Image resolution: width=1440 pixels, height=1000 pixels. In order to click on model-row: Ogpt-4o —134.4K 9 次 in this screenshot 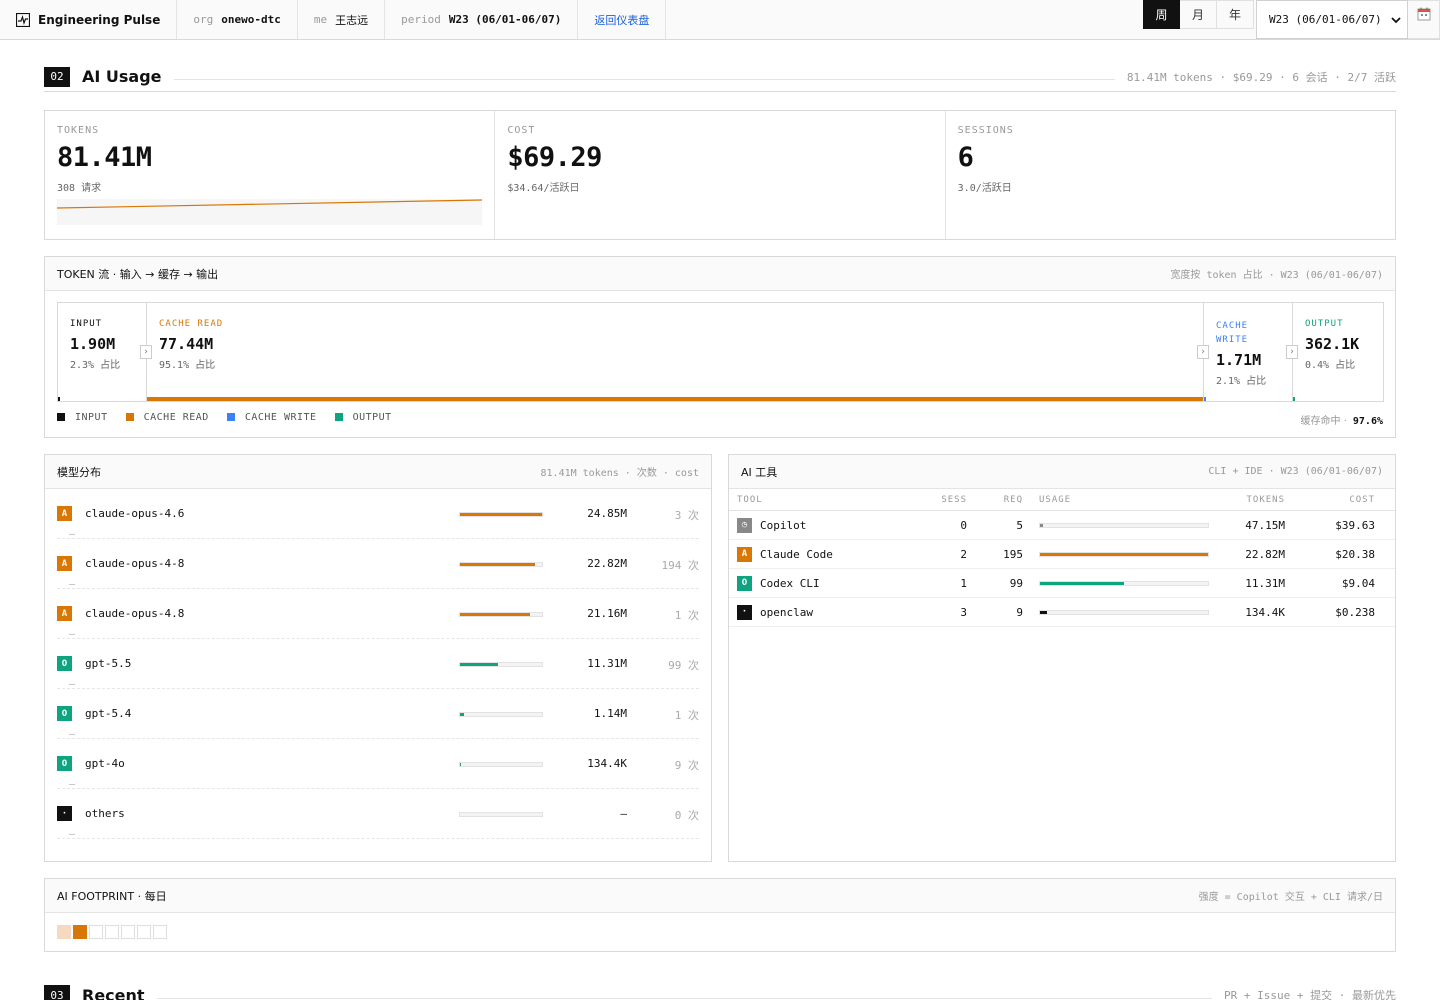, I will do `click(378, 764)`.